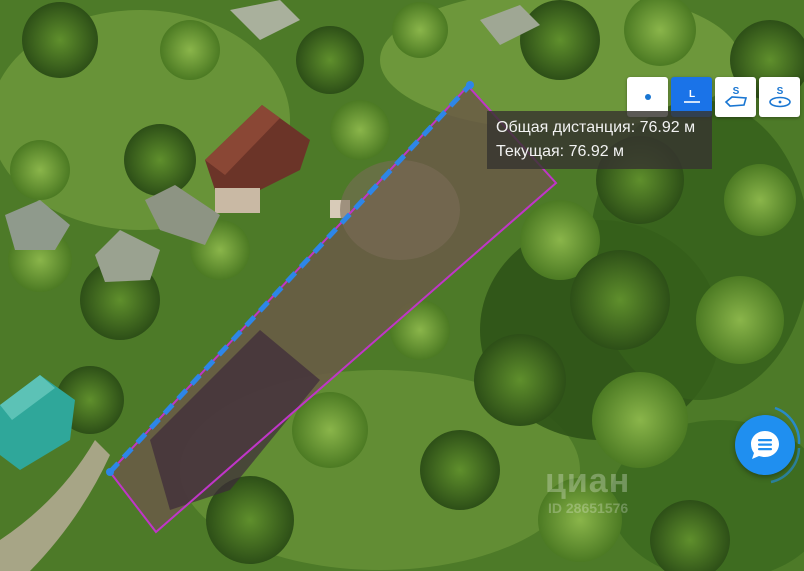  Describe the element at coordinates (735, 91) in the screenshot. I see `area-tool-label: S` at that location.